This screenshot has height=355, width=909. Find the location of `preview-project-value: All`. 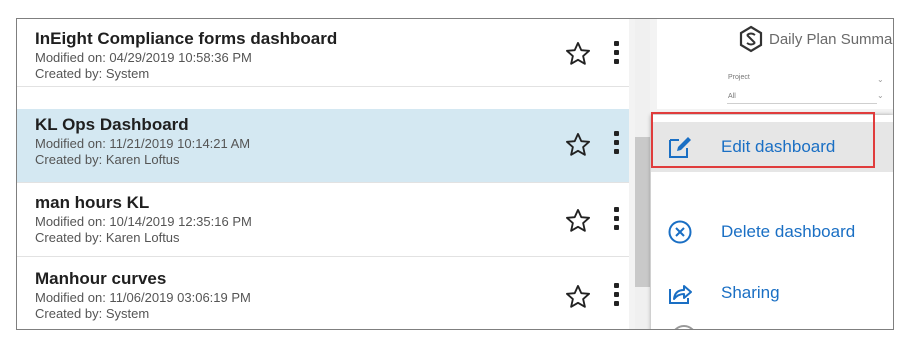

preview-project-value: All is located at coordinates (732, 96).